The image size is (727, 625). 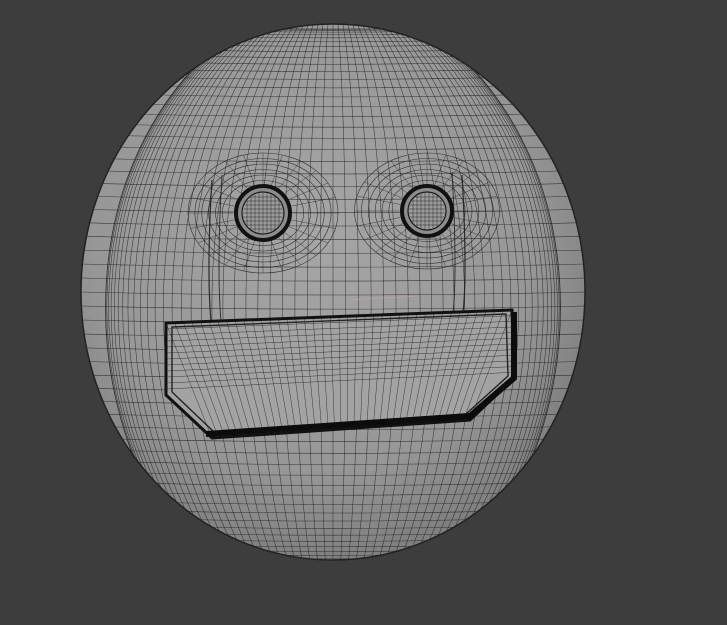 What do you see at coordinates (340, 374) in the screenshot?
I see `mouth-inset` at bounding box center [340, 374].